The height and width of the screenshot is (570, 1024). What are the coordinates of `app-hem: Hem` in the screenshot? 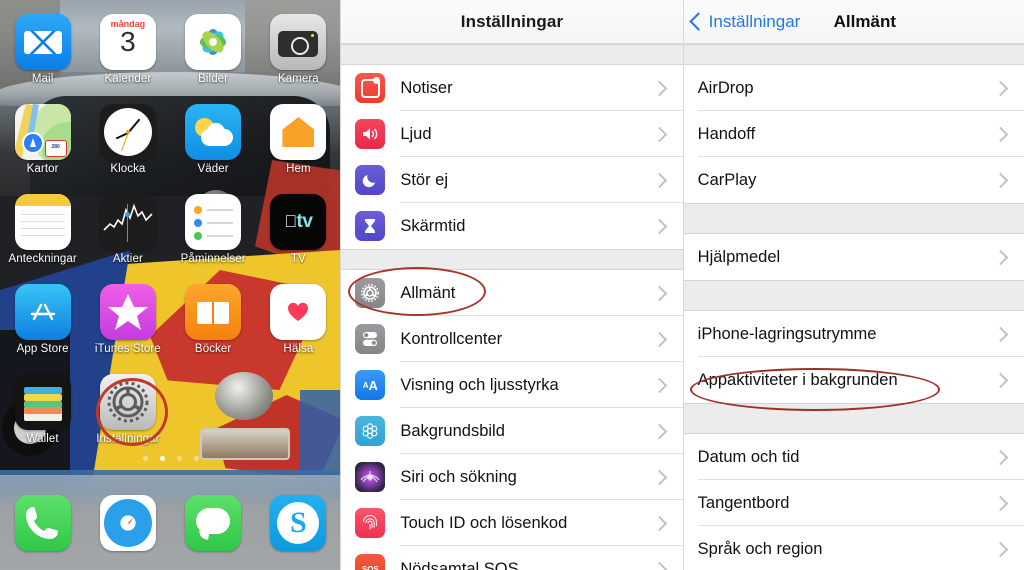 It's located at (298, 139).